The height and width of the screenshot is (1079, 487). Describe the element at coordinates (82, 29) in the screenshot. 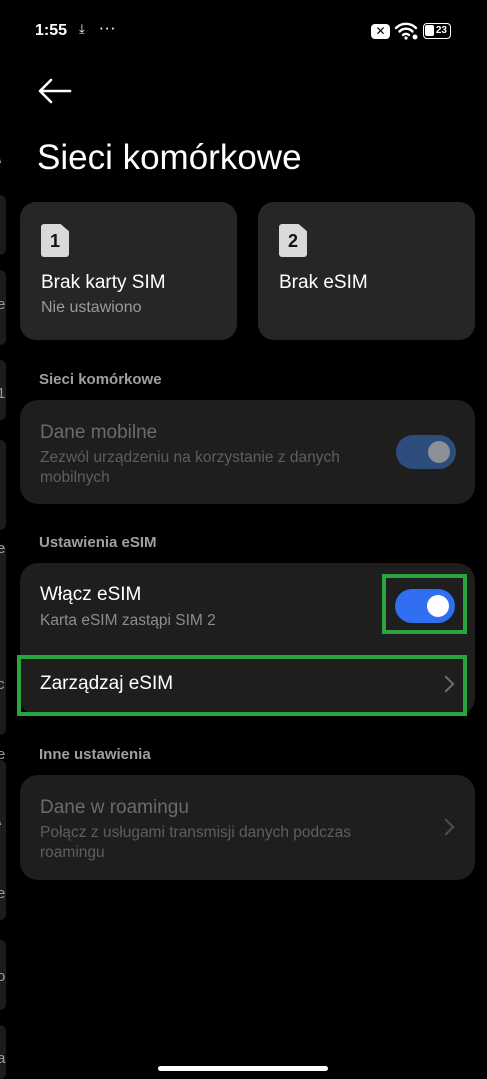

I see `download-icon: ⤓` at that location.